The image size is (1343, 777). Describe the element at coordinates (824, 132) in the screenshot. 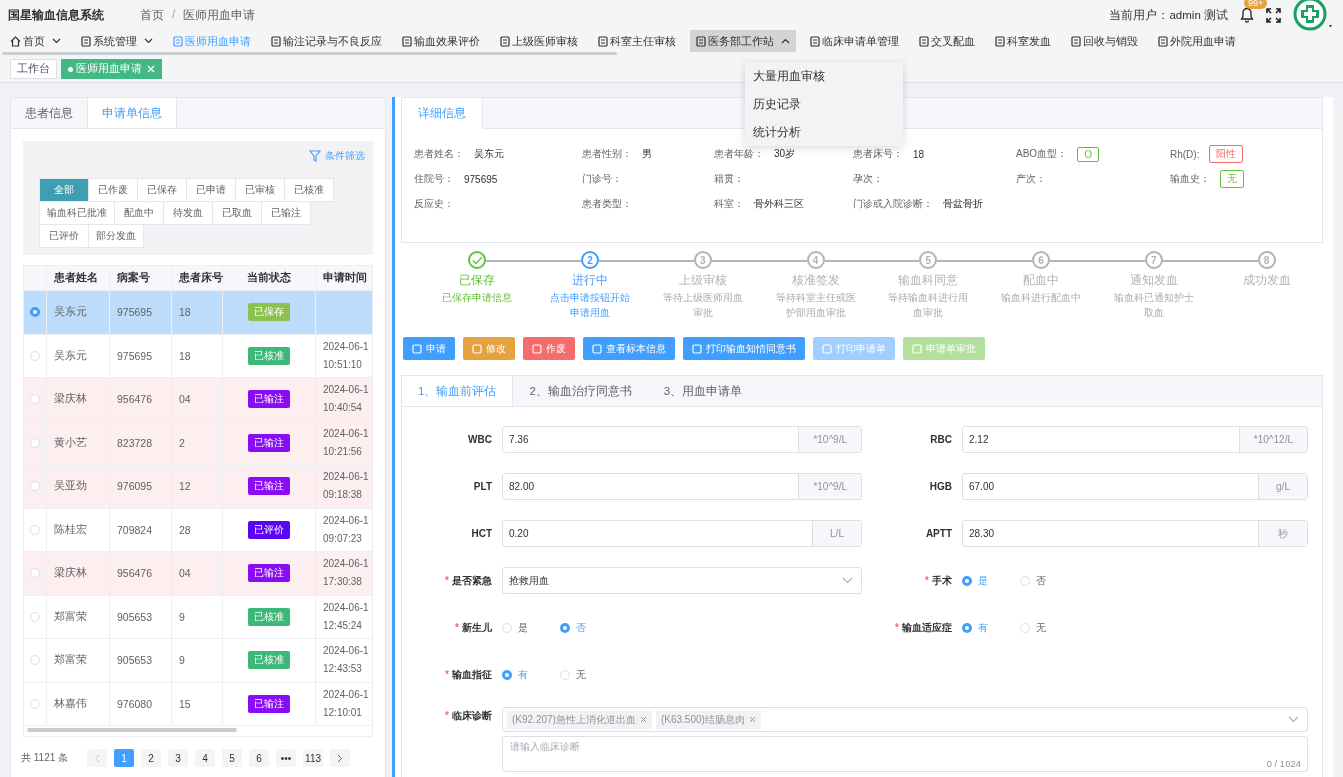

I see `dropdown-item: 统计分析` at that location.